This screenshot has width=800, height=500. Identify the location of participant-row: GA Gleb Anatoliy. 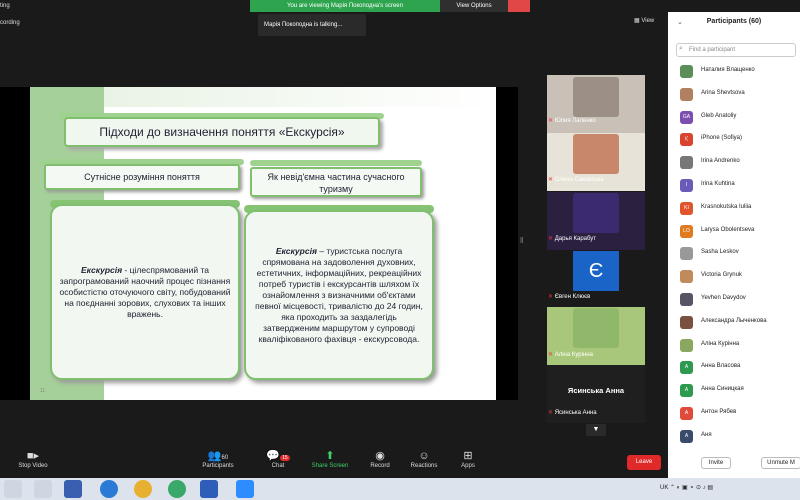
(734, 118).